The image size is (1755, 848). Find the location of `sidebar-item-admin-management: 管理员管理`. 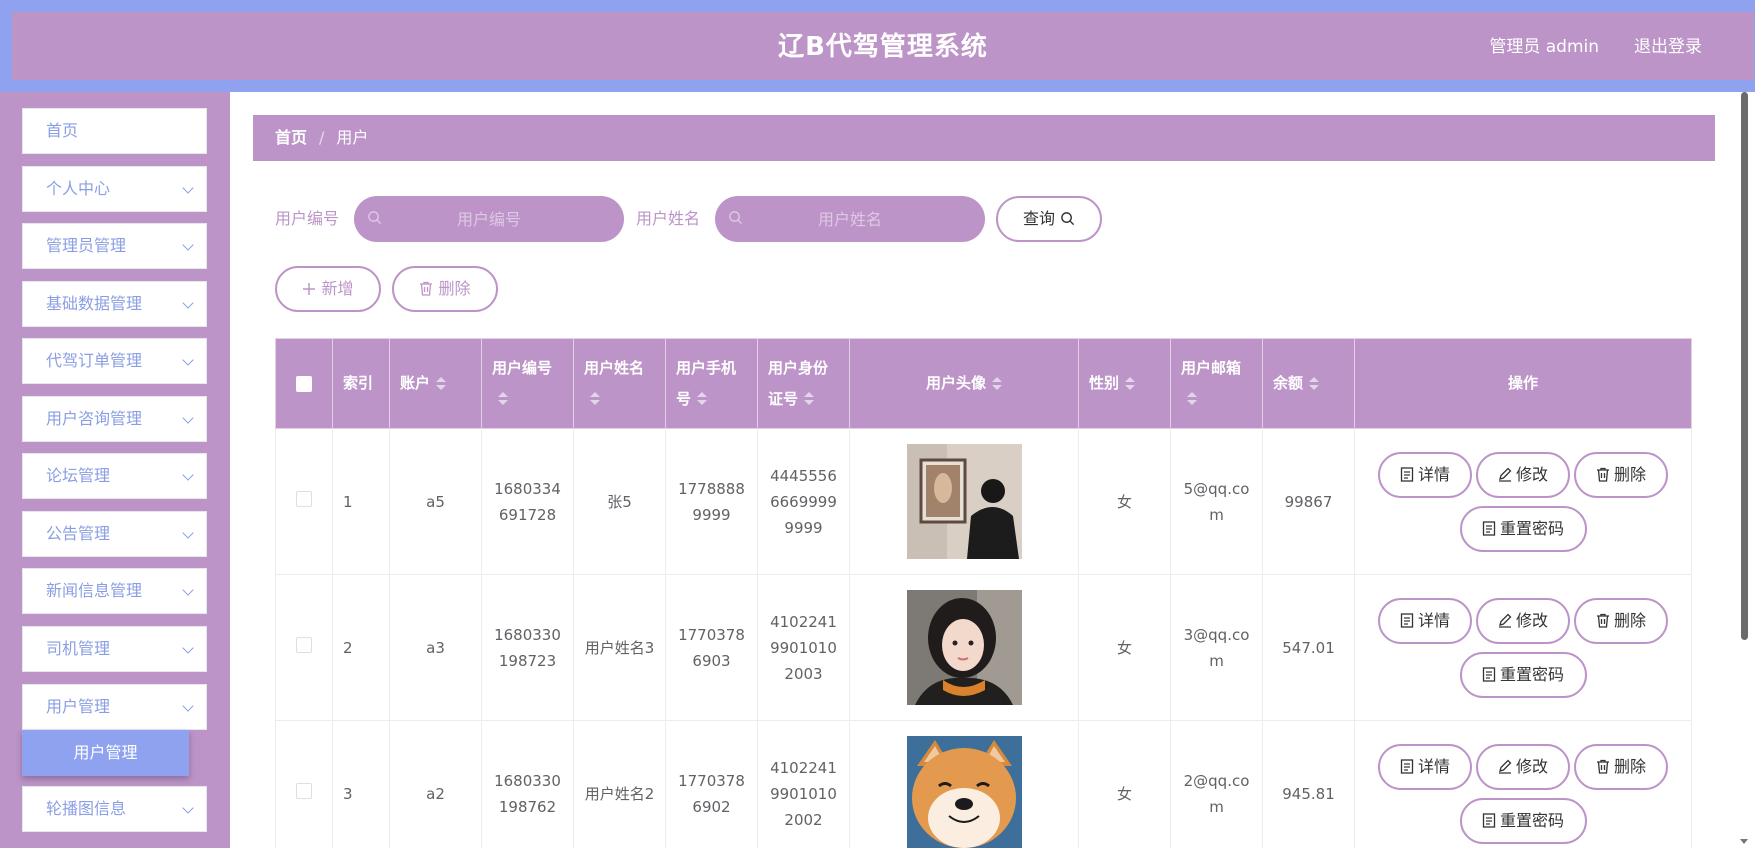

sidebar-item-admin-management: 管理员管理 is located at coordinates (114, 246).